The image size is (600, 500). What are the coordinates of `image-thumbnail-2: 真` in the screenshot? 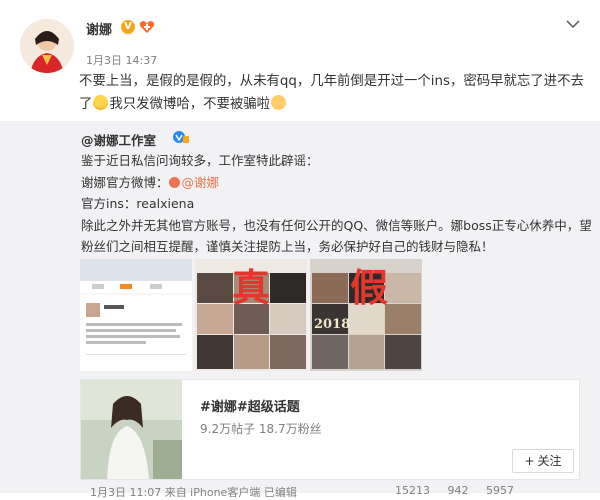 It's located at (251, 315).